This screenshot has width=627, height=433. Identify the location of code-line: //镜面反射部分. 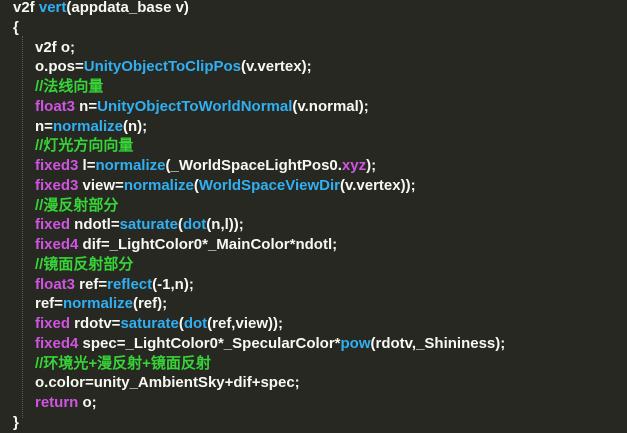
(84, 265).